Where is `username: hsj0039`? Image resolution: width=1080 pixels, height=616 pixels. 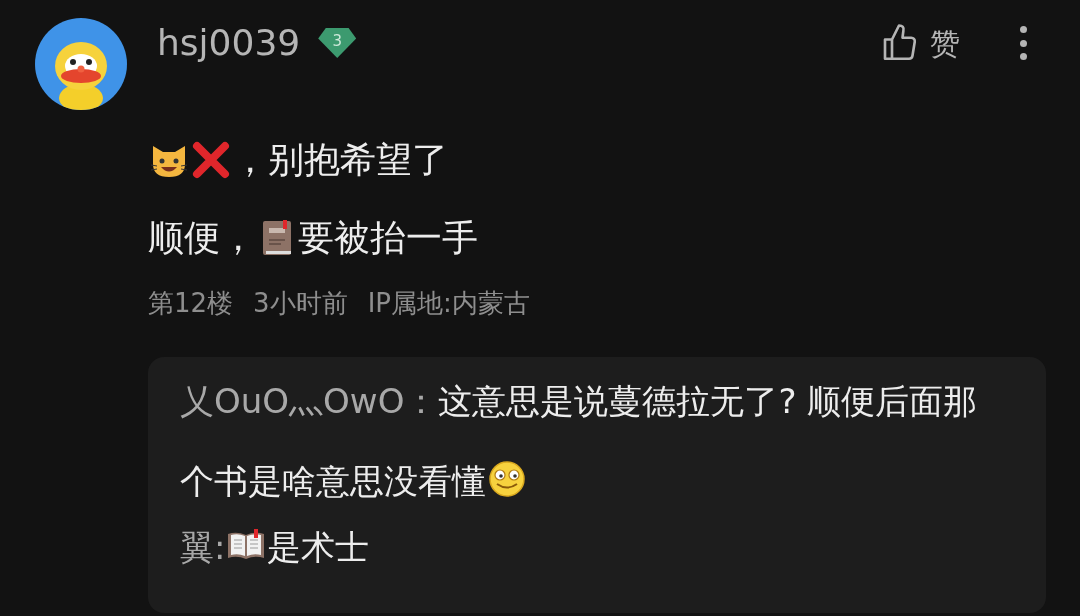
username: hsj0039 is located at coordinates (229, 43).